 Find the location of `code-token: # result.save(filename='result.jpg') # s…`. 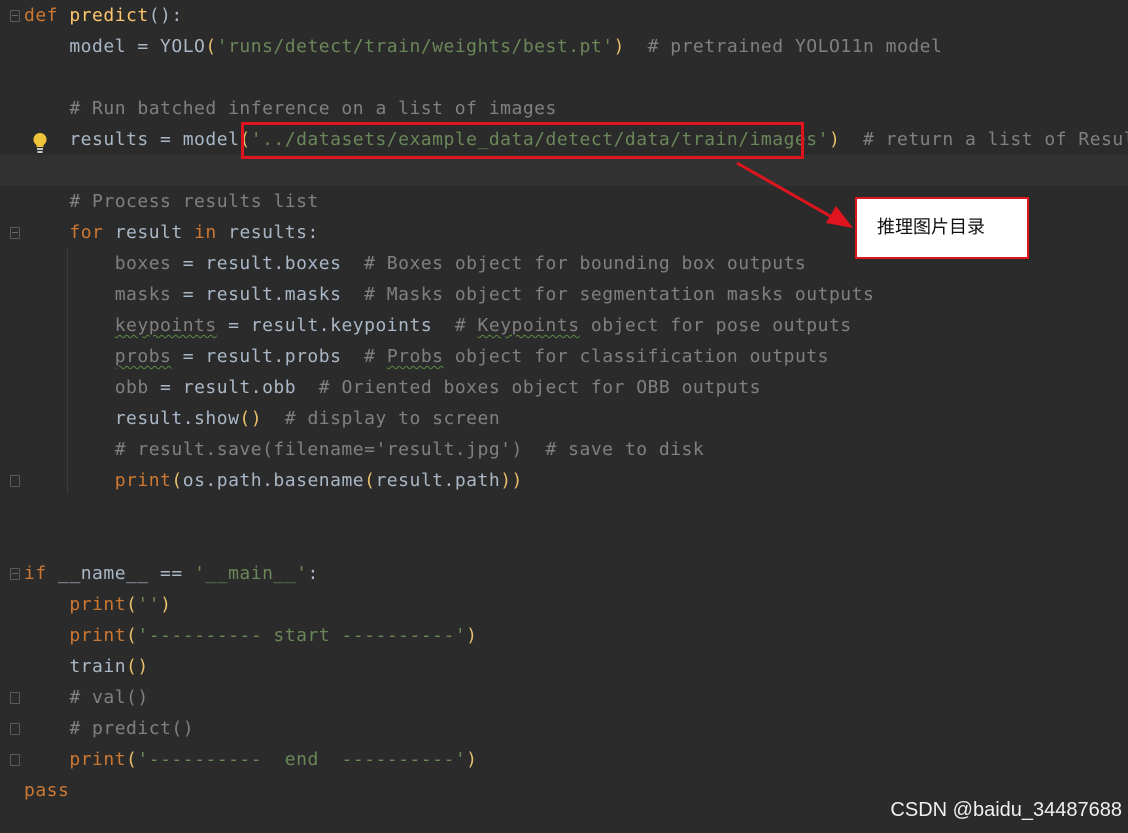

code-token: # result.save(filename='result.jpg') # s… is located at coordinates (364, 449).